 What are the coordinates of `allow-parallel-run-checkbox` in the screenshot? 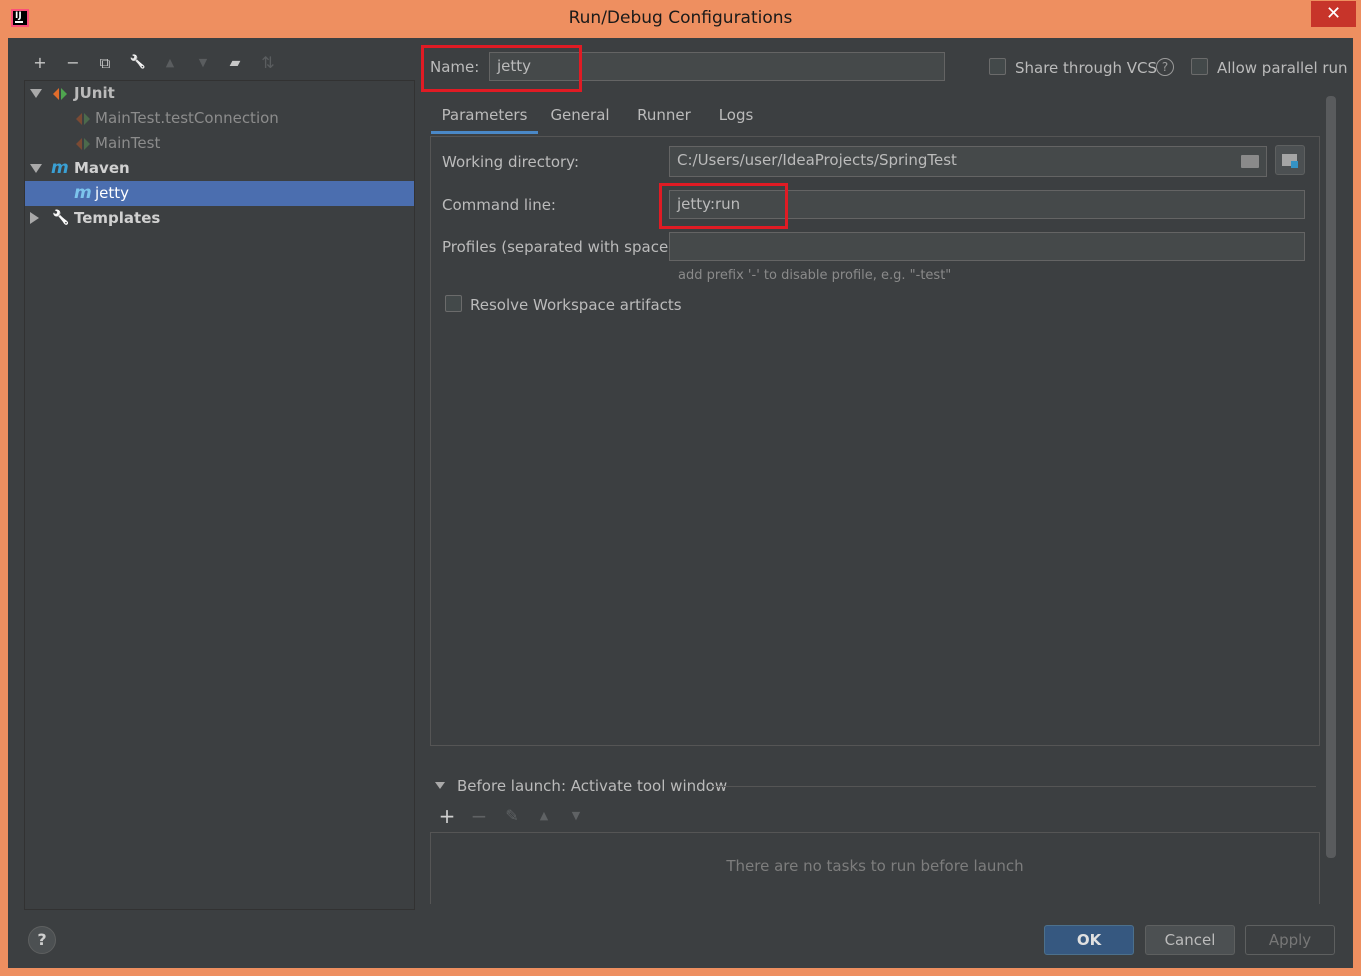 It's located at (1199, 66).